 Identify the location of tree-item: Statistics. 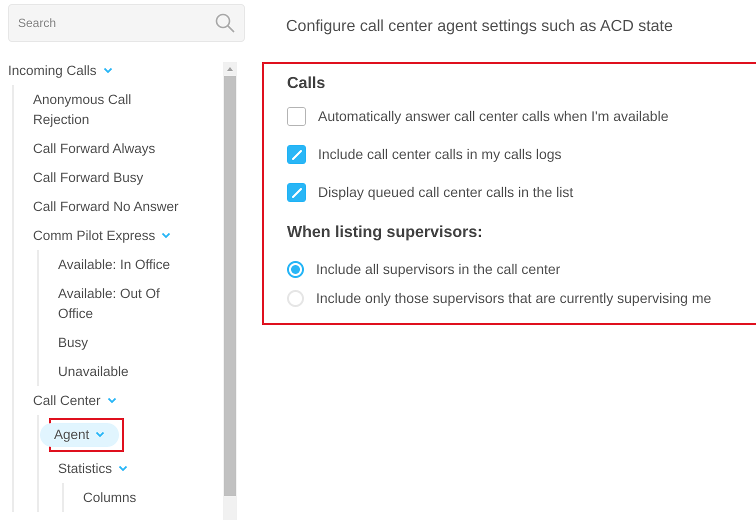
(93, 468).